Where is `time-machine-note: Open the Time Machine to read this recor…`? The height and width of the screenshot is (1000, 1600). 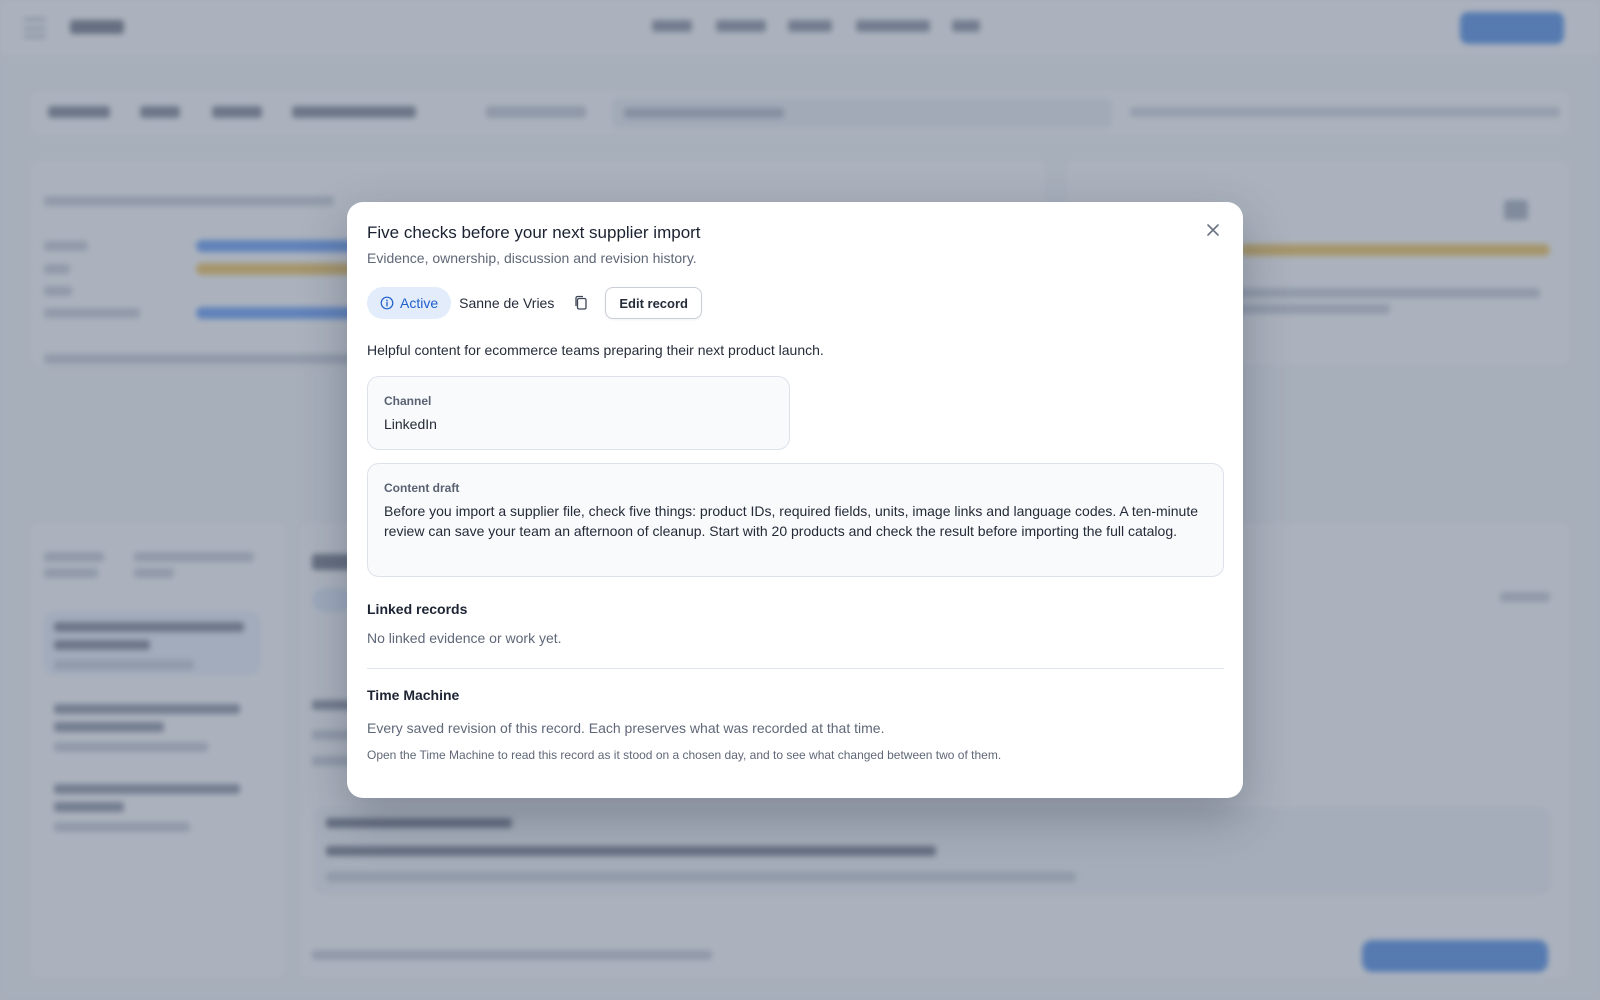
time-machine-note: Open the Time Machine to read this recor… is located at coordinates (684, 755).